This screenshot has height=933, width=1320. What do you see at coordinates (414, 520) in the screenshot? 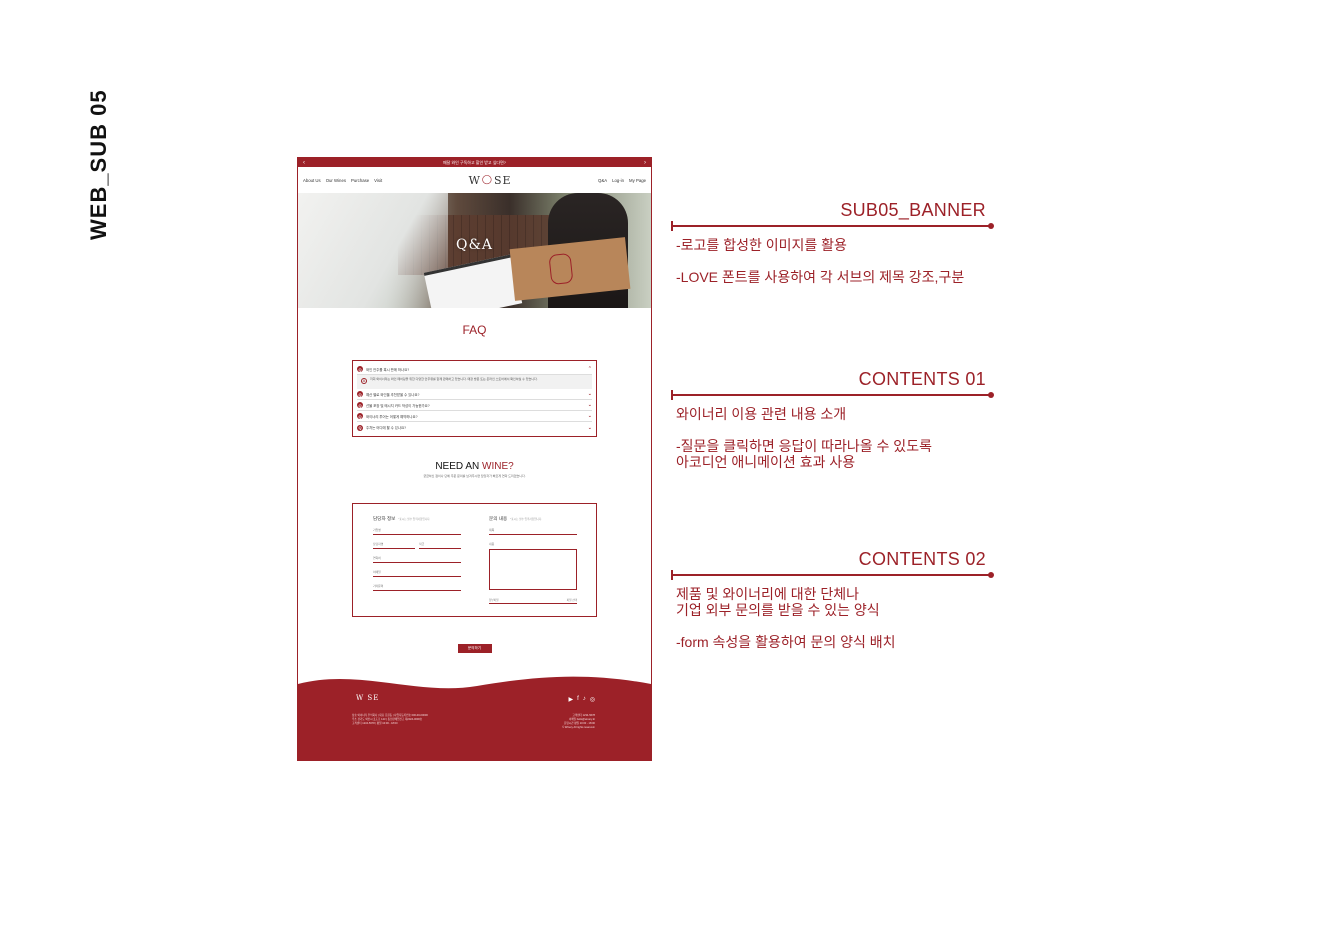
I see `contact-info-note: *표시는 필수 입력사항입니다.` at bounding box center [414, 520].